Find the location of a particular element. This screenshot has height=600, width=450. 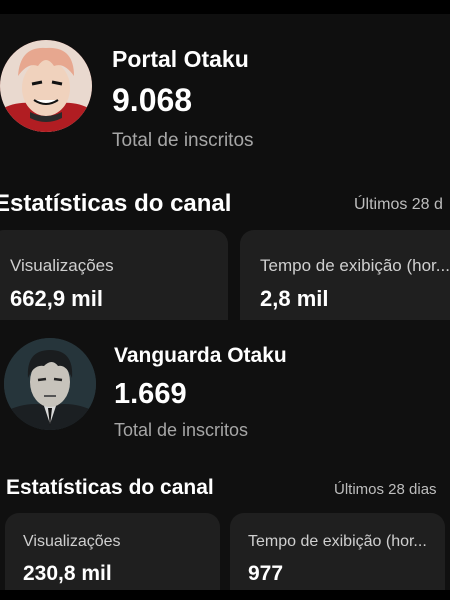

stats-range: Últimos 28 d is located at coordinates (398, 205).